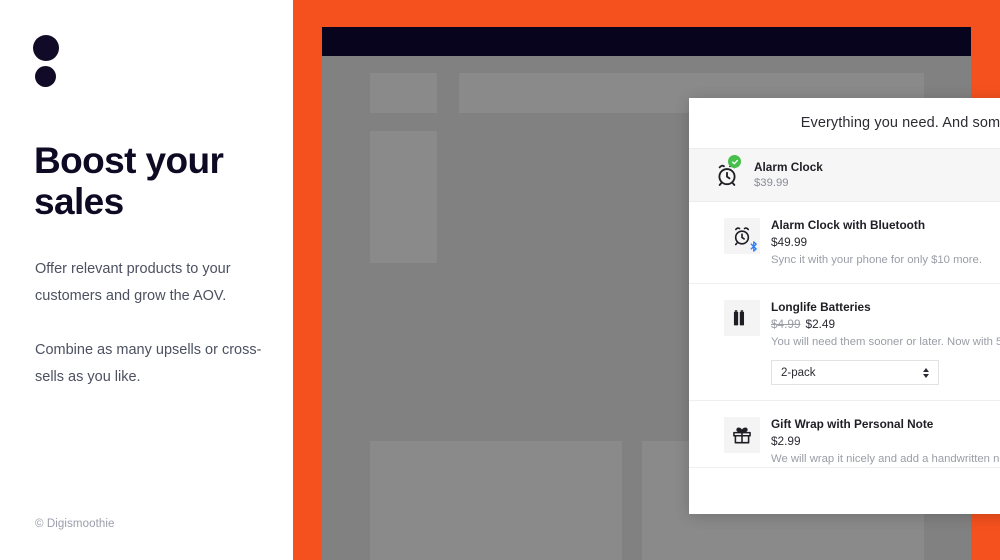  What do you see at coordinates (848, 225) in the screenshot?
I see `offer-name: Alarm Clock with Bluetooth` at bounding box center [848, 225].